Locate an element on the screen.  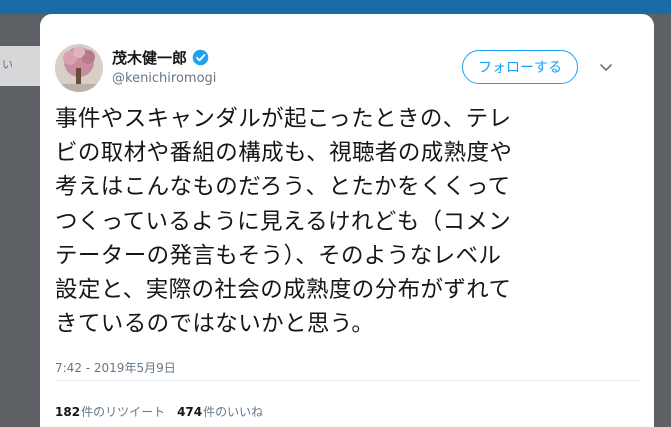
tweet-timestamp: 7:42 - 2019年5月9日 is located at coordinates (115, 367).